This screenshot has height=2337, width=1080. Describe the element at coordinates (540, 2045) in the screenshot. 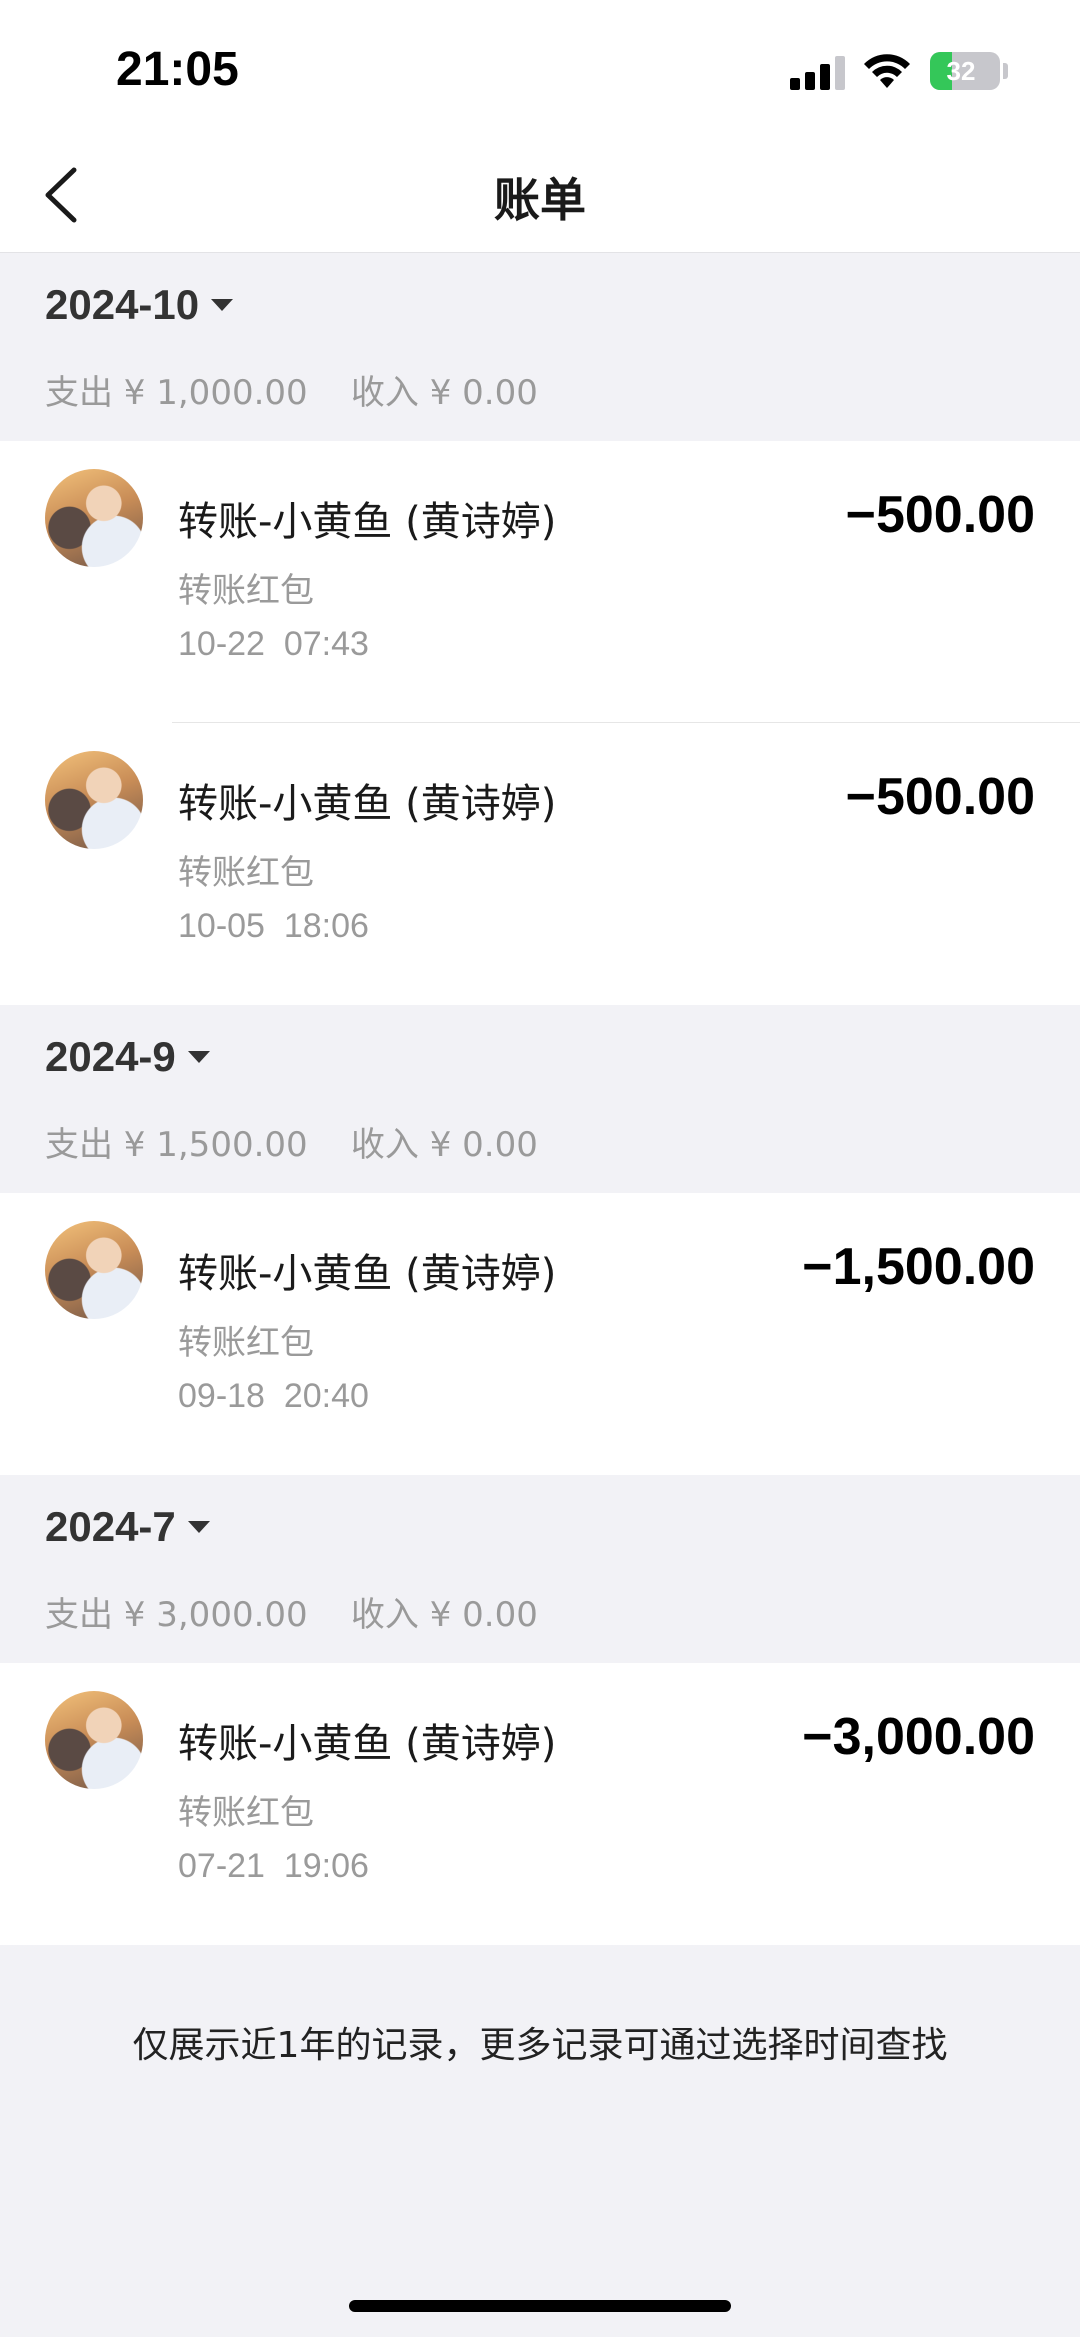

I see `footer-note: 仅展示近1年的记录，更多记录可通过选择时间查找` at that location.